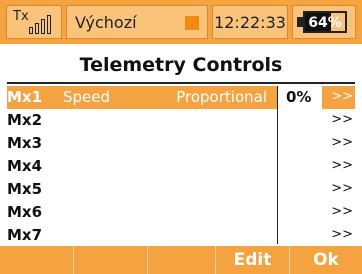 This screenshot has width=362, height=274. Describe the element at coordinates (192, 23) in the screenshot. I see `model-color-square` at that location.